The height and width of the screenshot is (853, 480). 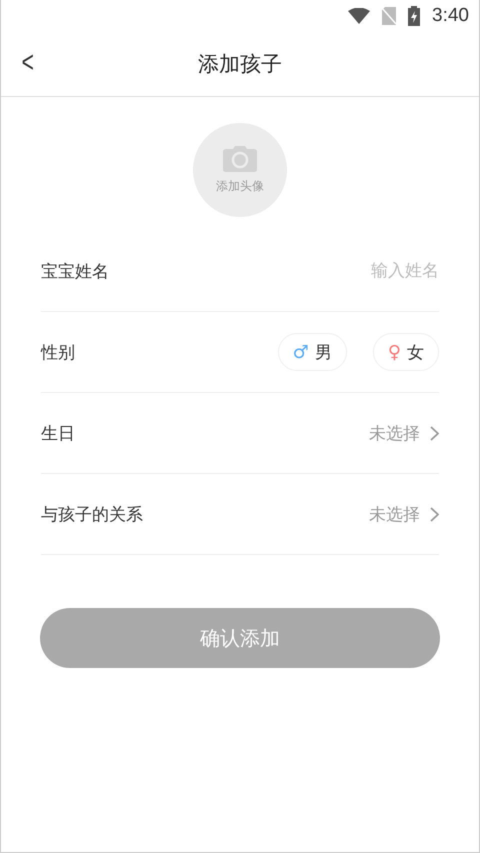 I want to click on status-time: 3:40, so click(x=450, y=16).